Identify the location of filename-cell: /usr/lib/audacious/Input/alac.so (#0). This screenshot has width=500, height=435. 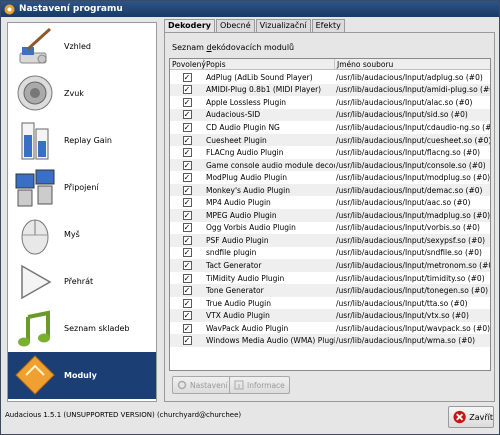
(404, 102).